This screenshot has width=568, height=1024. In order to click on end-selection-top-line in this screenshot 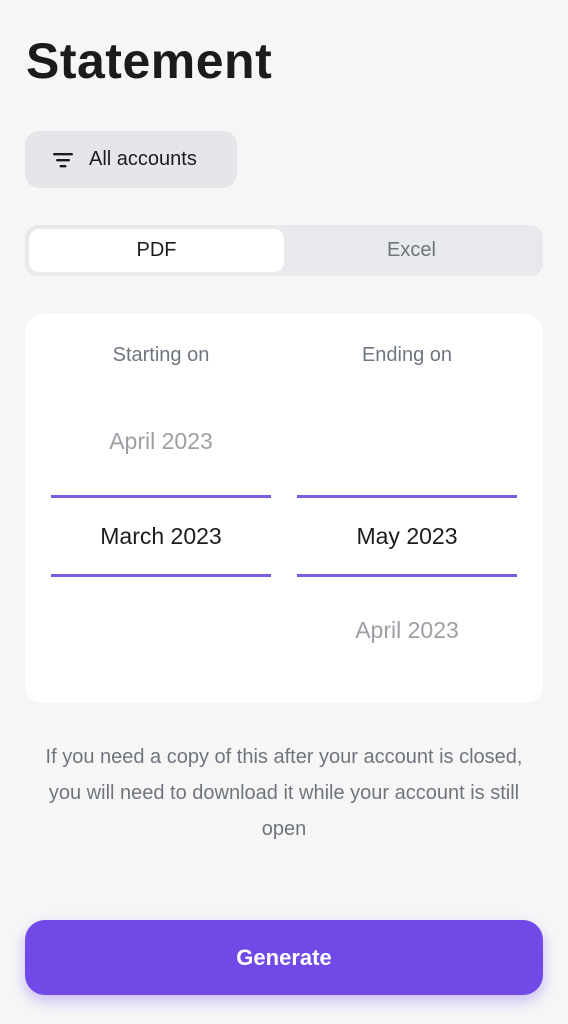, I will do `click(407, 496)`.